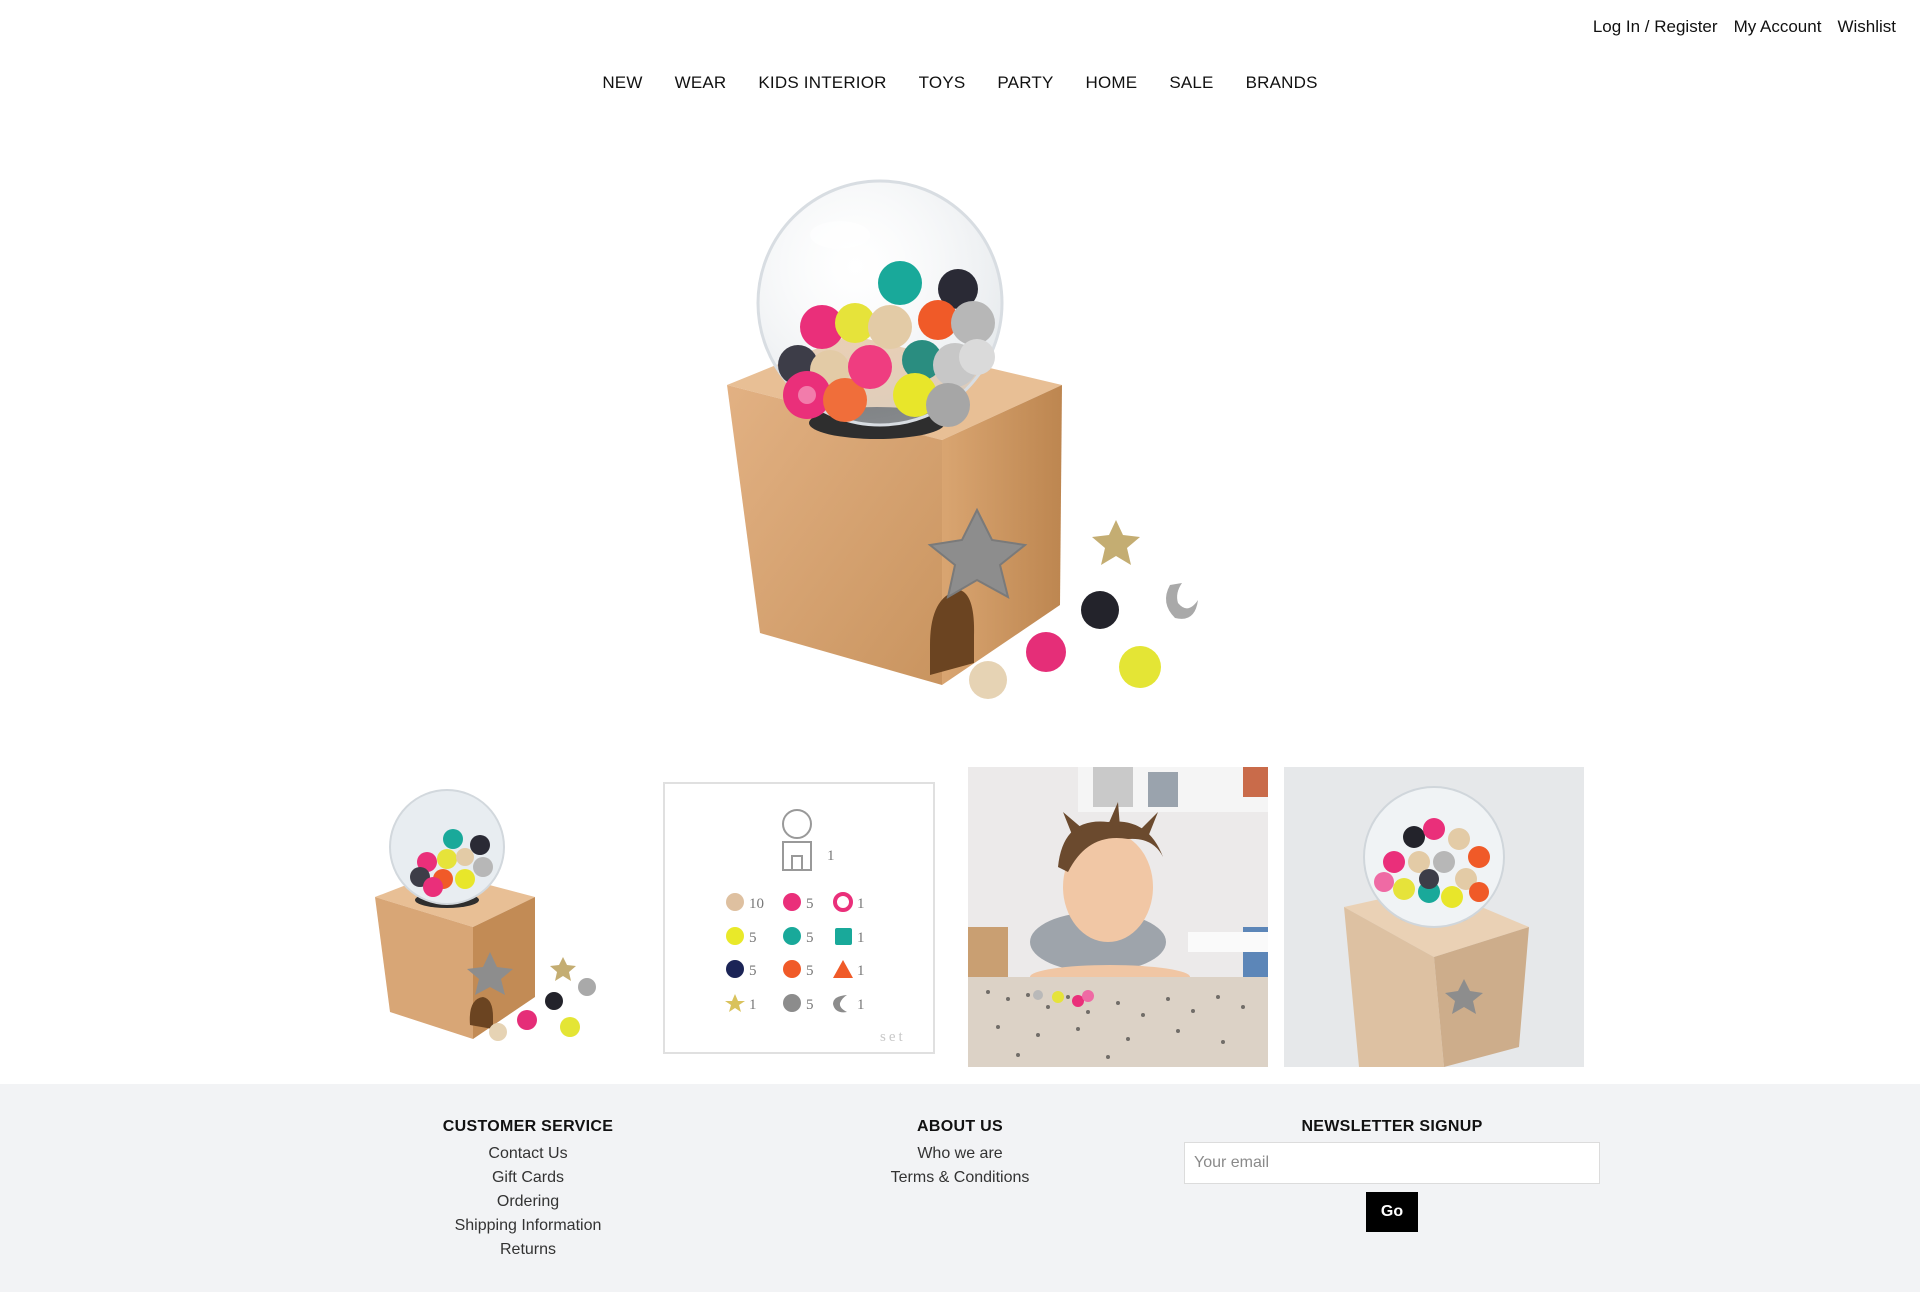 The height and width of the screenshot is (1292, 1920). I want to click on utility-nav: Log In / Register My Account Wishlist, so click(1744, 27).